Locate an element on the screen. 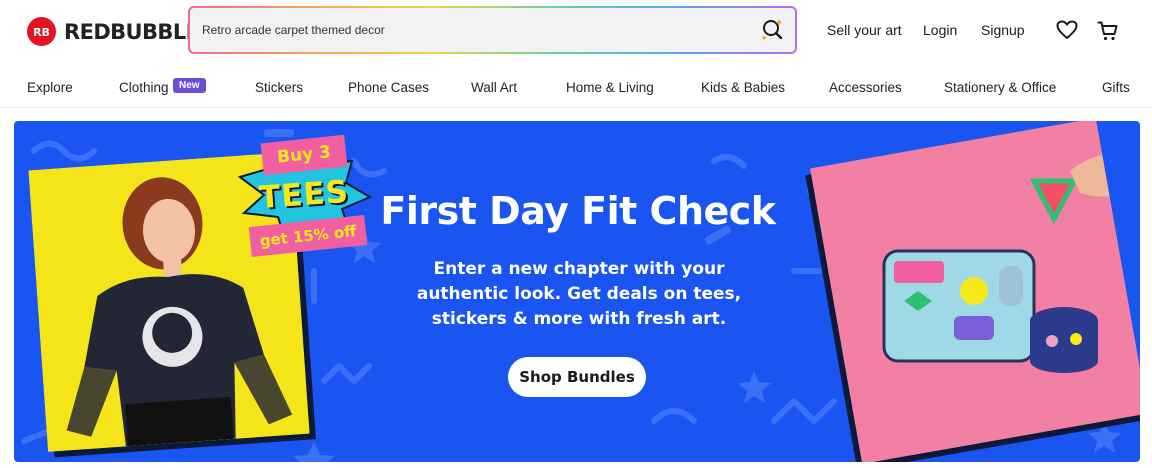  nav-item-wall-art: Wall Art is located at coordinates (494, 87).